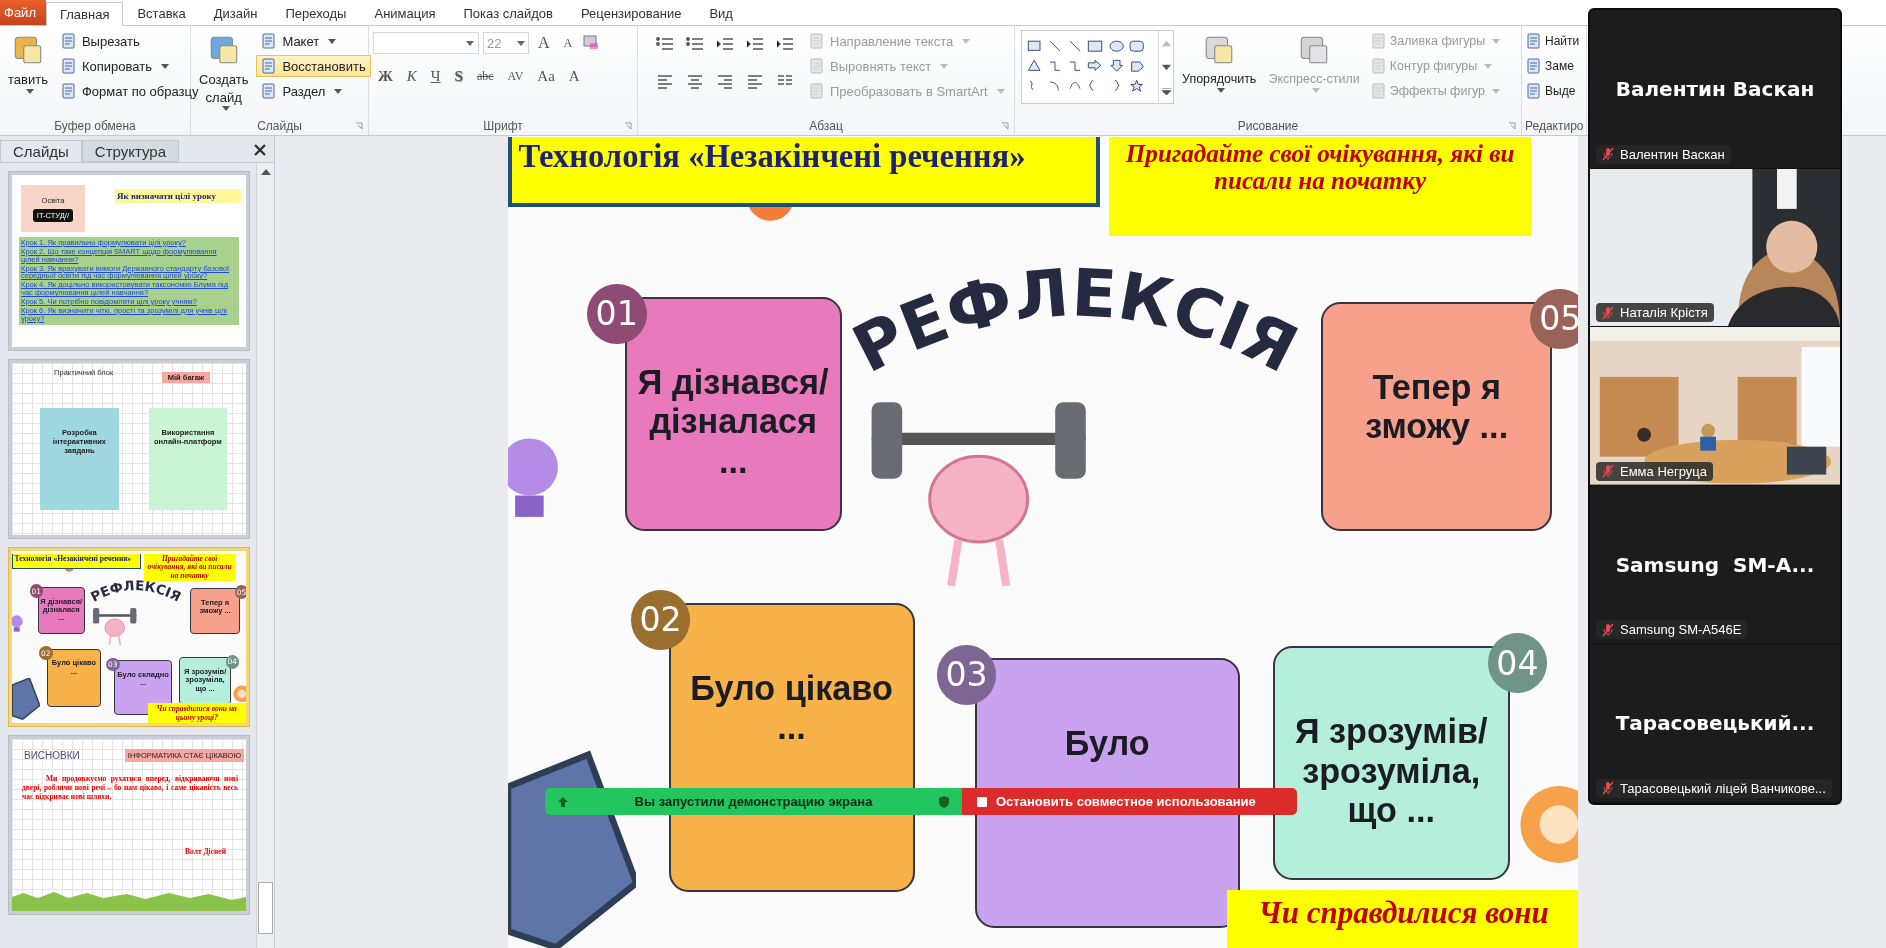 This screenshot has height=948, width=1886. I want to click on number-badge: 05, so click(1554, 318).